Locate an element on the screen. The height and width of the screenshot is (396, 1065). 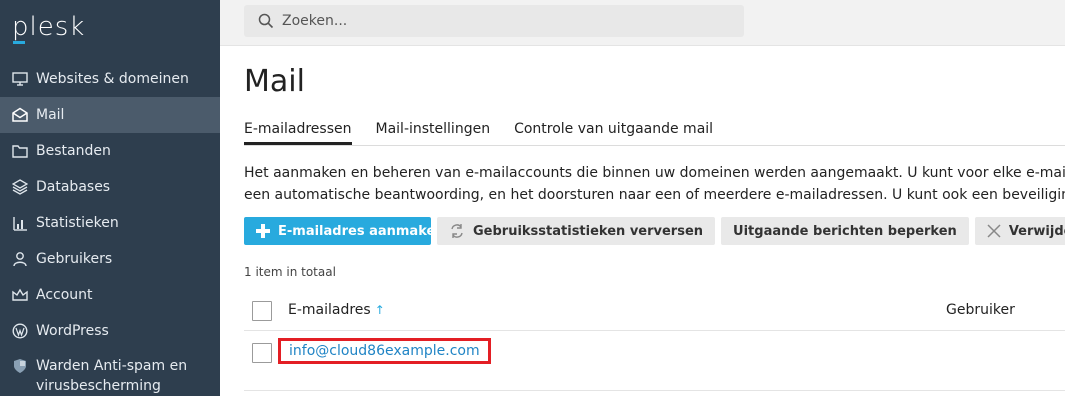
tab-controle-uitgaande-mail: Controle van uitgaande mail is located at coordinates (613, 133).